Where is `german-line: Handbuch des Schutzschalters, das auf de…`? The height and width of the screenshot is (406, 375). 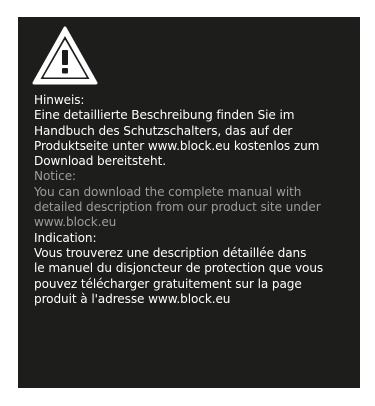
german-line: Handbuch des Schutzschalters, das auf de… is located at coordinates (163, 130).